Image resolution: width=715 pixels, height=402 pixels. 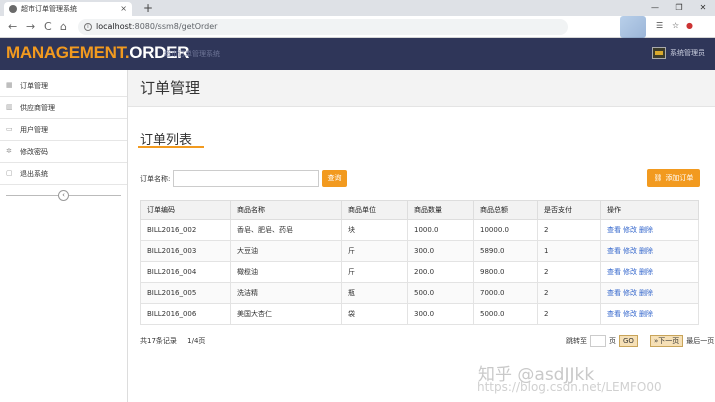 What do you see at coordinates (666, 341) in the screenshot?
I see `next-page-button: »下一页` at bounding box center [666, 341].